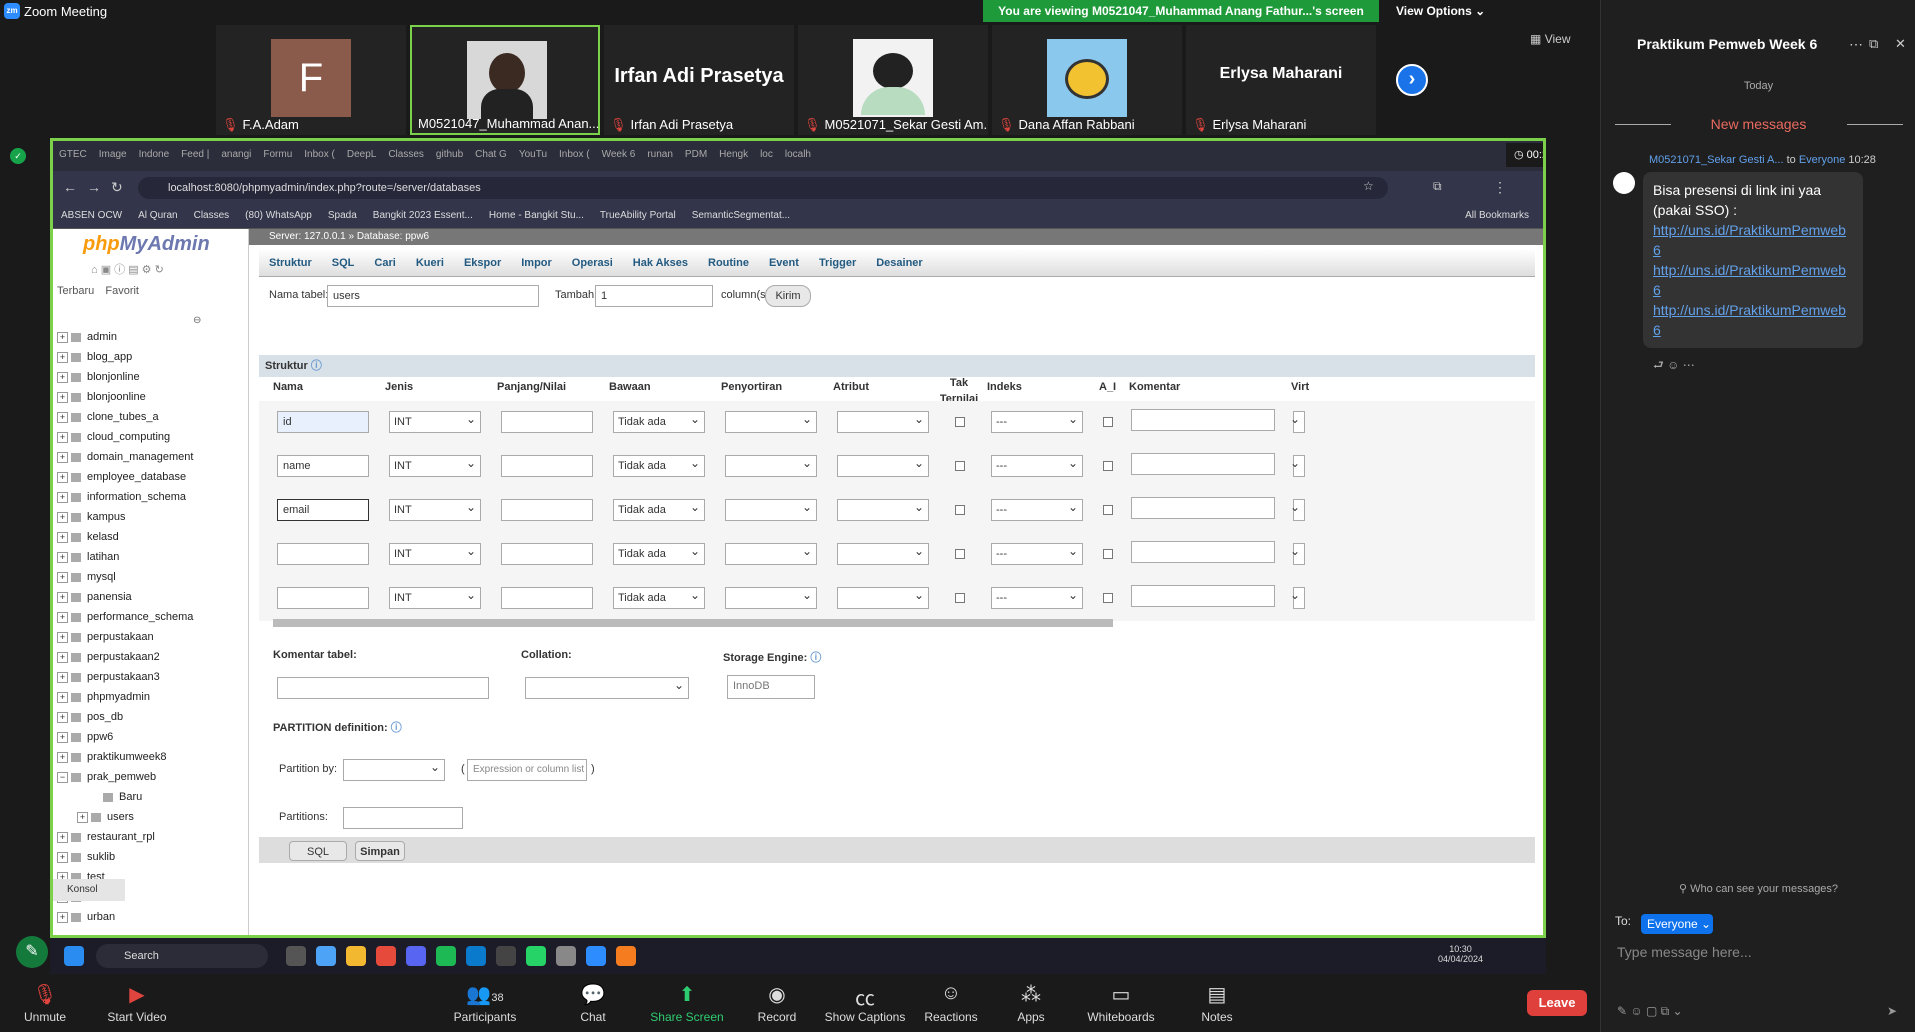 Image resolution: width=1915 pixels, height=1032 pixels. I want to click on database-name: Baru, so click(130, 797).